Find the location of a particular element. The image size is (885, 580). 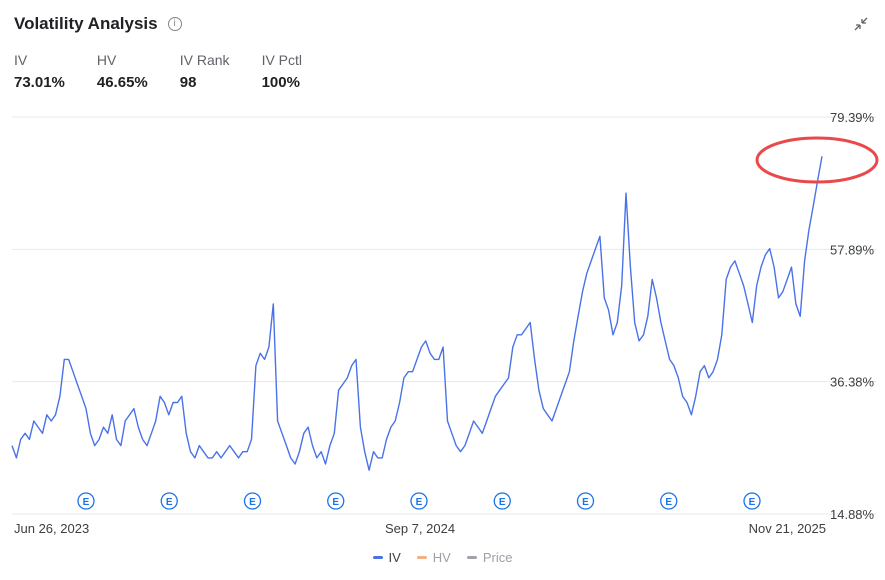

legend-item-hv: HV is located at coordinates (433, 557).